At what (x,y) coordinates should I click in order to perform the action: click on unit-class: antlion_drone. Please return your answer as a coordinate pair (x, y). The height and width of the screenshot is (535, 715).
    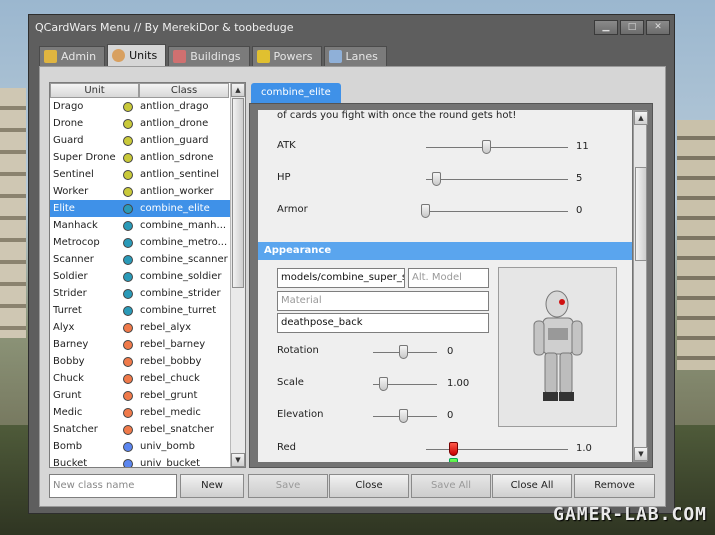
    Looking at the image, I should click on (174, 123).